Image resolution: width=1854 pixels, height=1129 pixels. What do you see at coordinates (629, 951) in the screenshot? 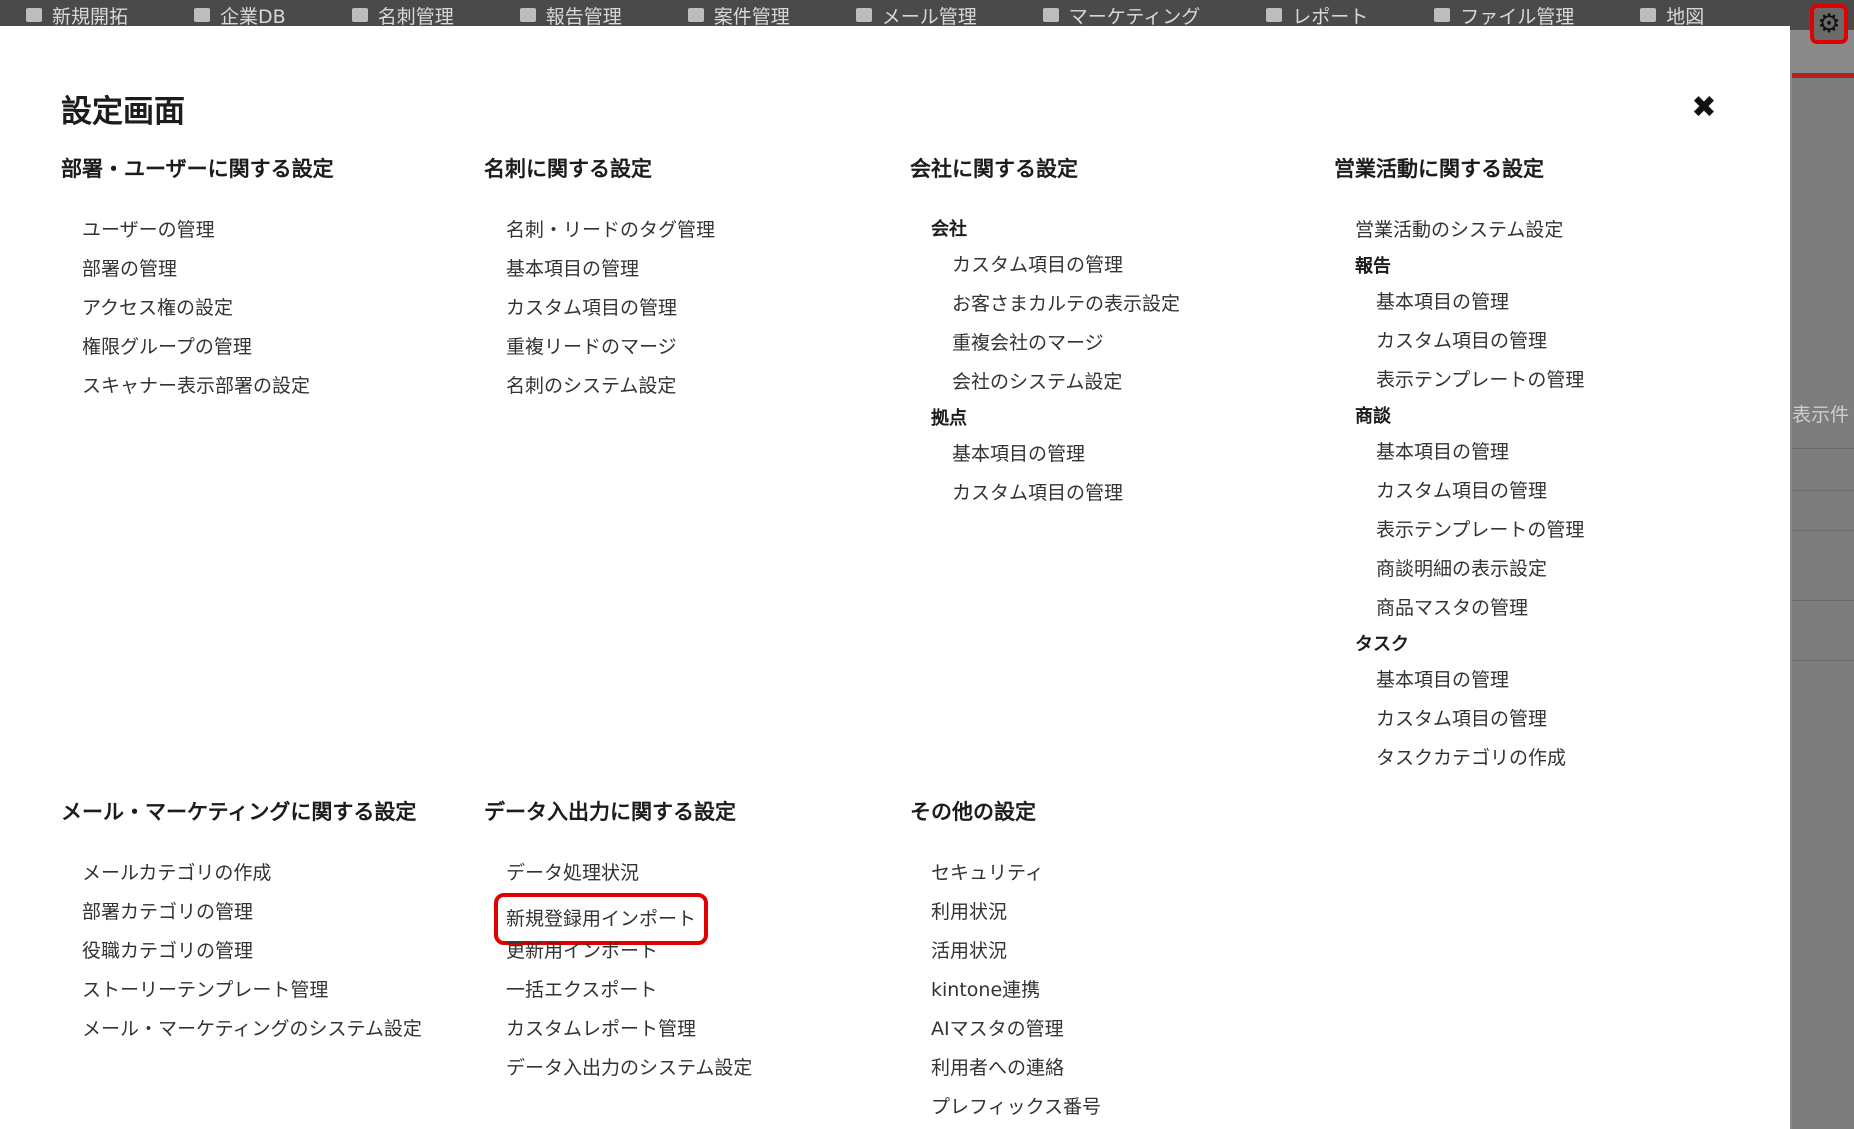
I see `link-update-import: 更新用インポート` at bounding box center [629, 951].